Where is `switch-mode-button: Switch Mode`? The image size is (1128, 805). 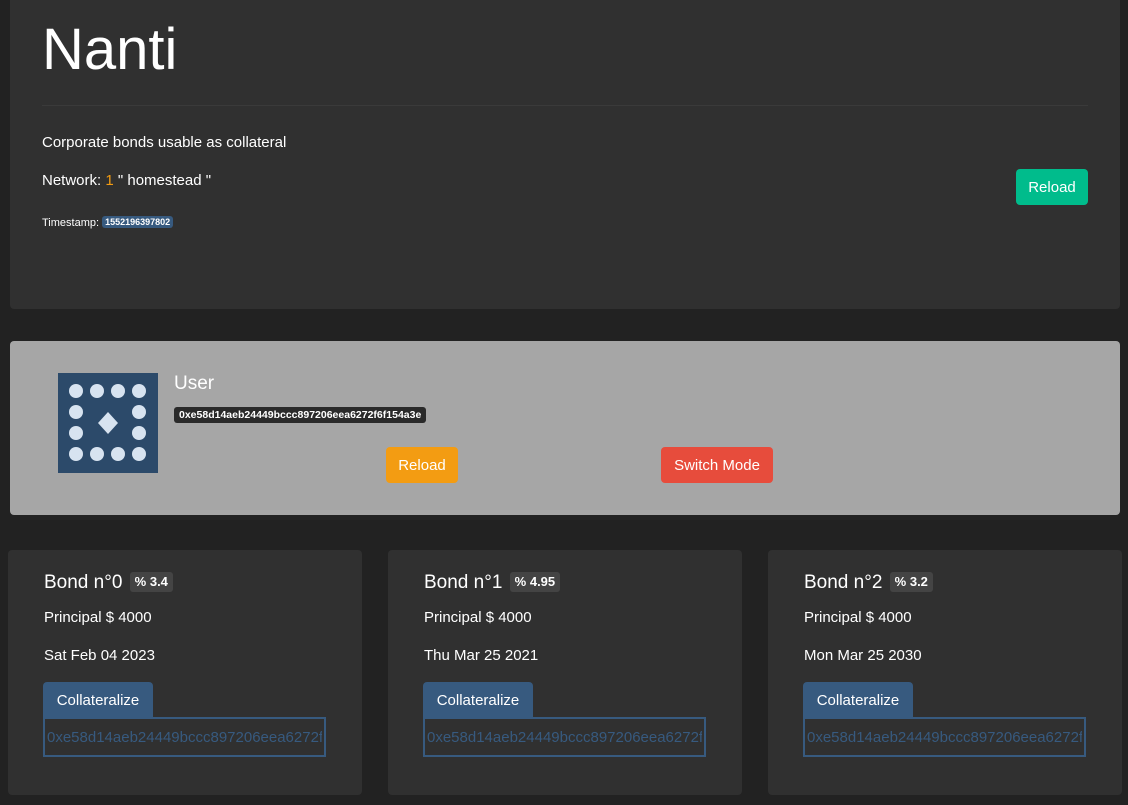
switch-mode-button: Switch Mode is located at coordinates (717, 465).